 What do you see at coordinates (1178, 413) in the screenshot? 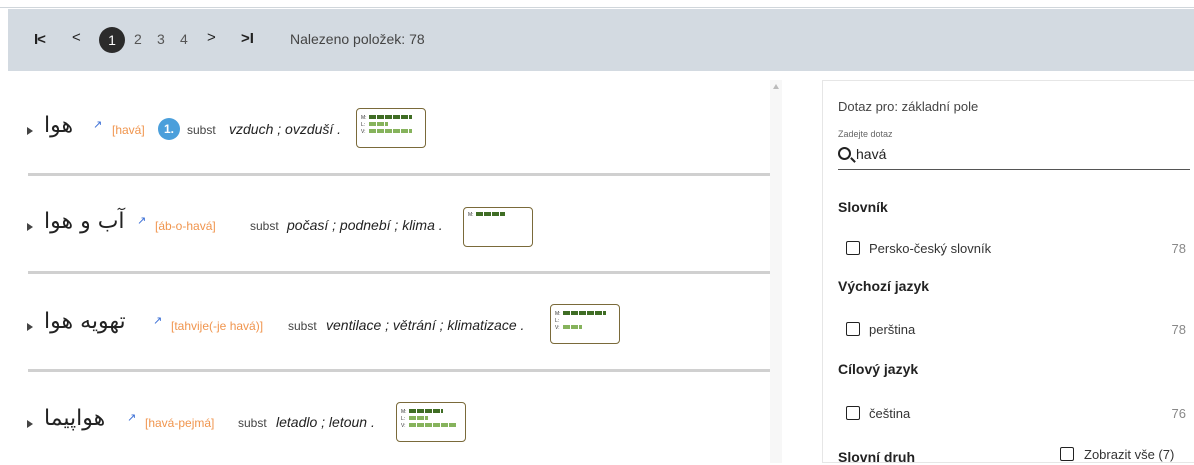
I see `option-count: 76` at bounding box center [1178, 413].